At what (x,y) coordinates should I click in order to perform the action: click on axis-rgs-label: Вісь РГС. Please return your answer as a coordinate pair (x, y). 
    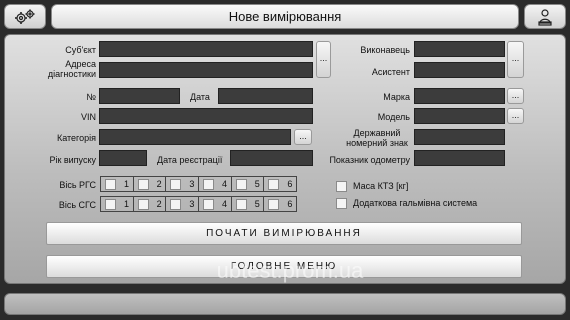
    Looking at the image, I should click on (77, 185).